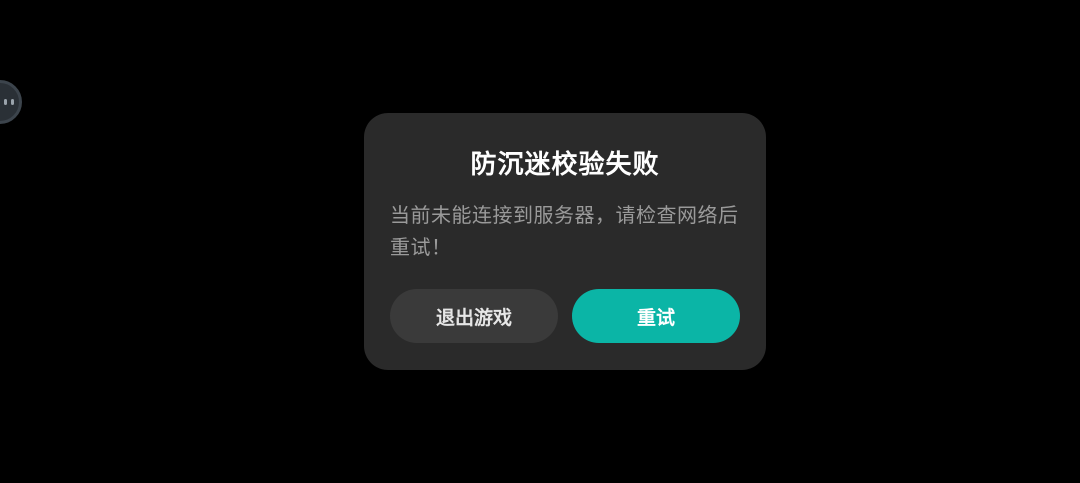 This screenshot has height=483, width=1080. Describe the element at coordinates (474, 316) in the screenshot. I see `exit-game-button: 退出游戏` at that location.